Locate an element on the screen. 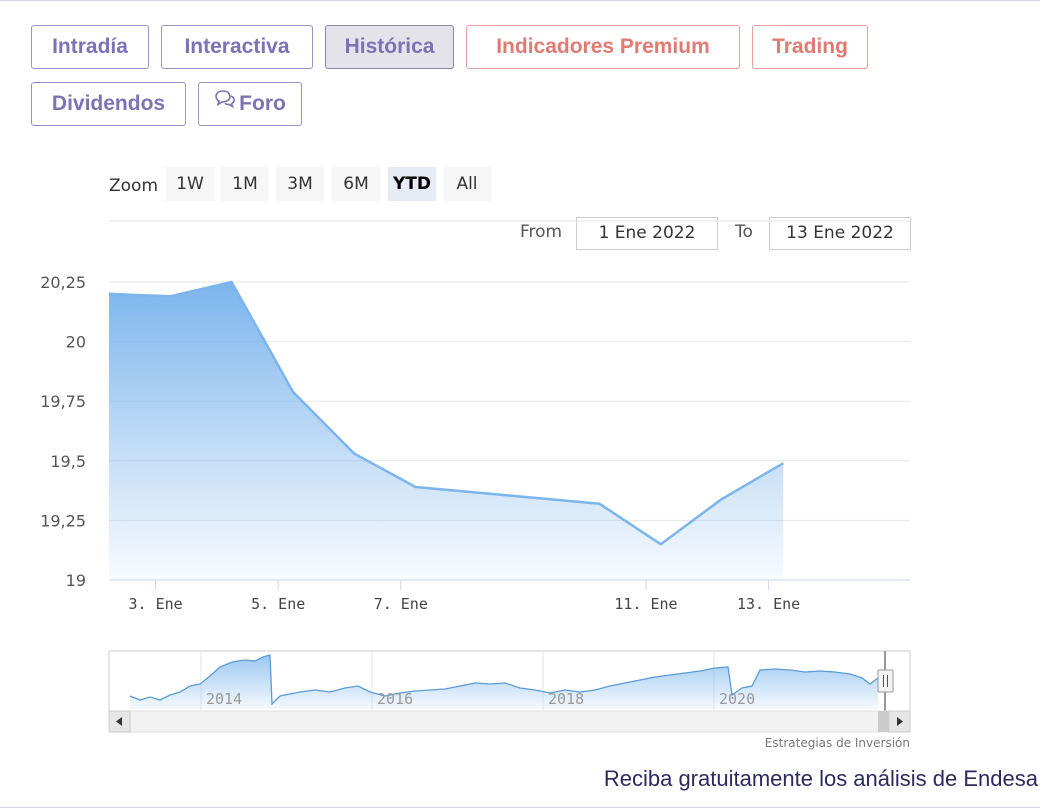  y-tick-label: 20,25 is located at coordinates (63, 282).